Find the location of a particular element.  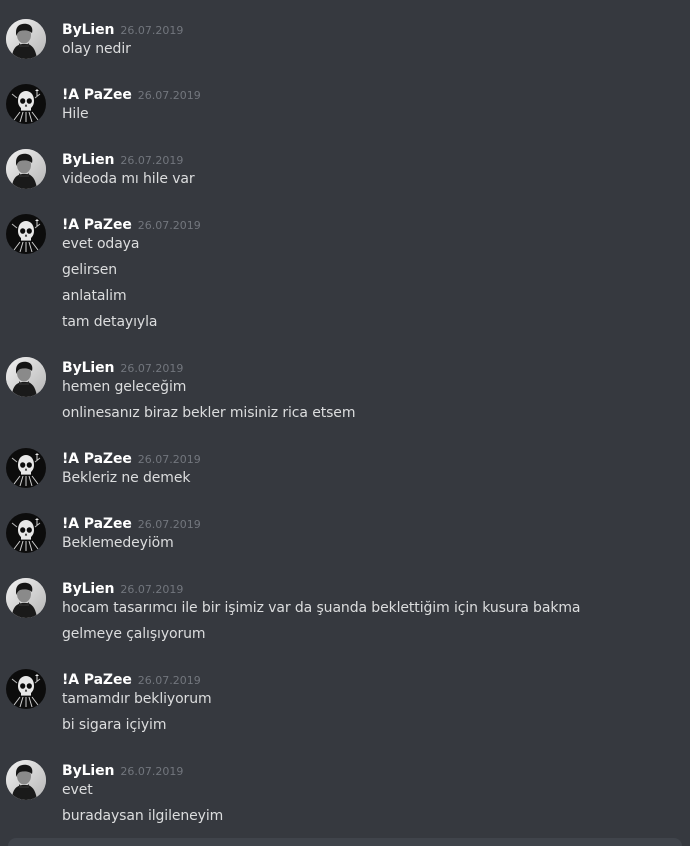

message-list: Hile is located at coordinates (75, 118).